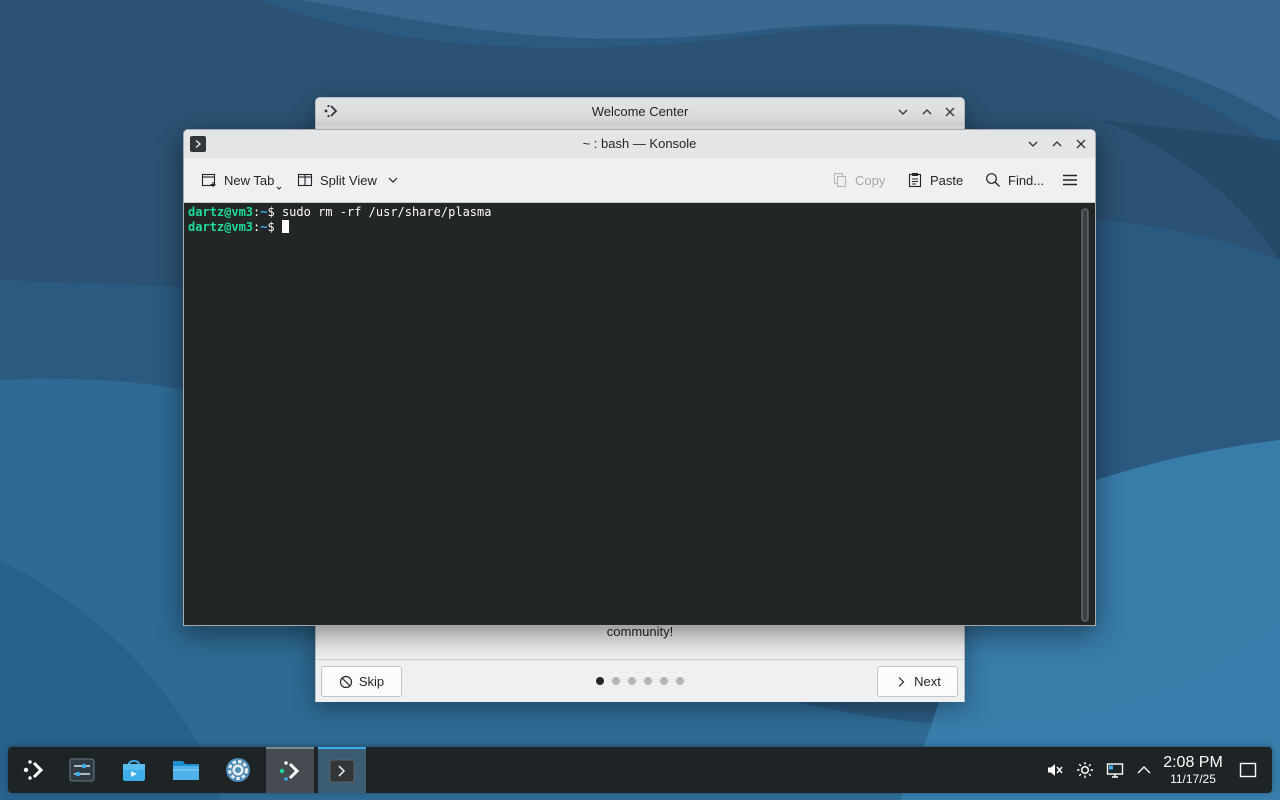 The image size is (1280, 800). Describe the element at coordinates (901, 681) in the screenshot. I see `chevron-right-icon` at that location.